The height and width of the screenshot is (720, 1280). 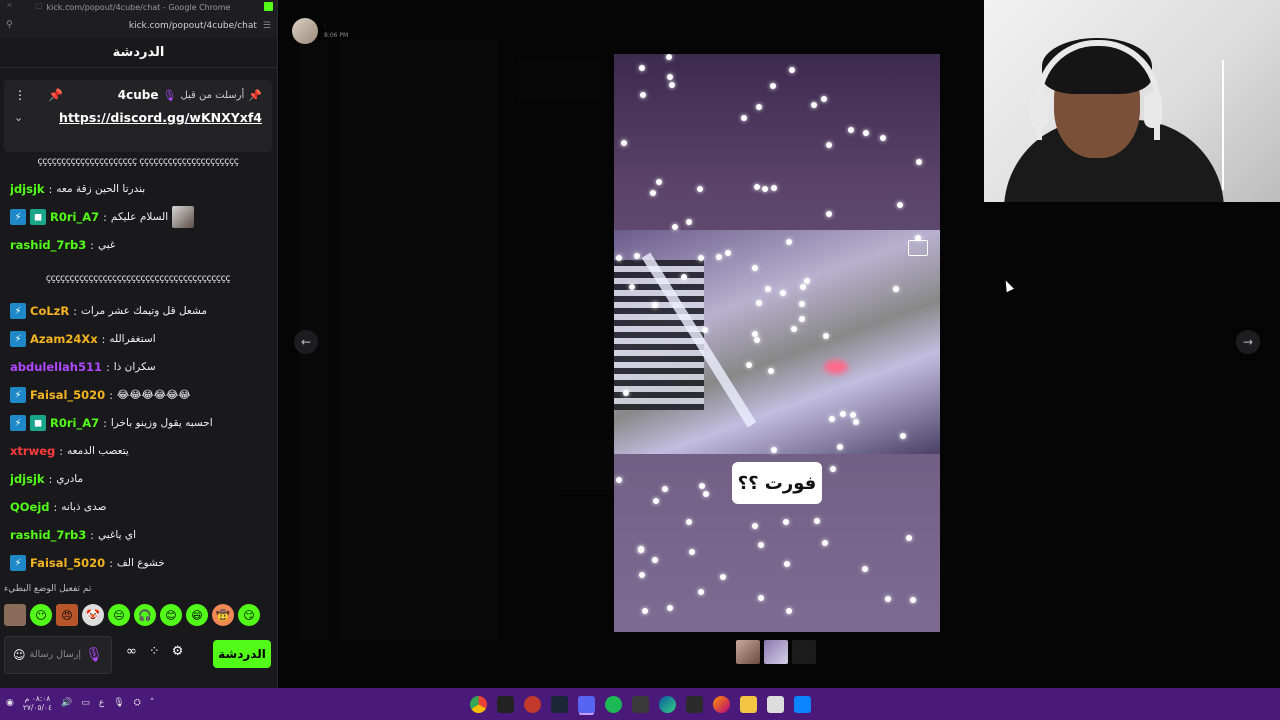 What do you see at coordinates (43, 5) in the screenshot?
I see `window-controls: ✕ ▢ ─` at bounding box center [43, 5].